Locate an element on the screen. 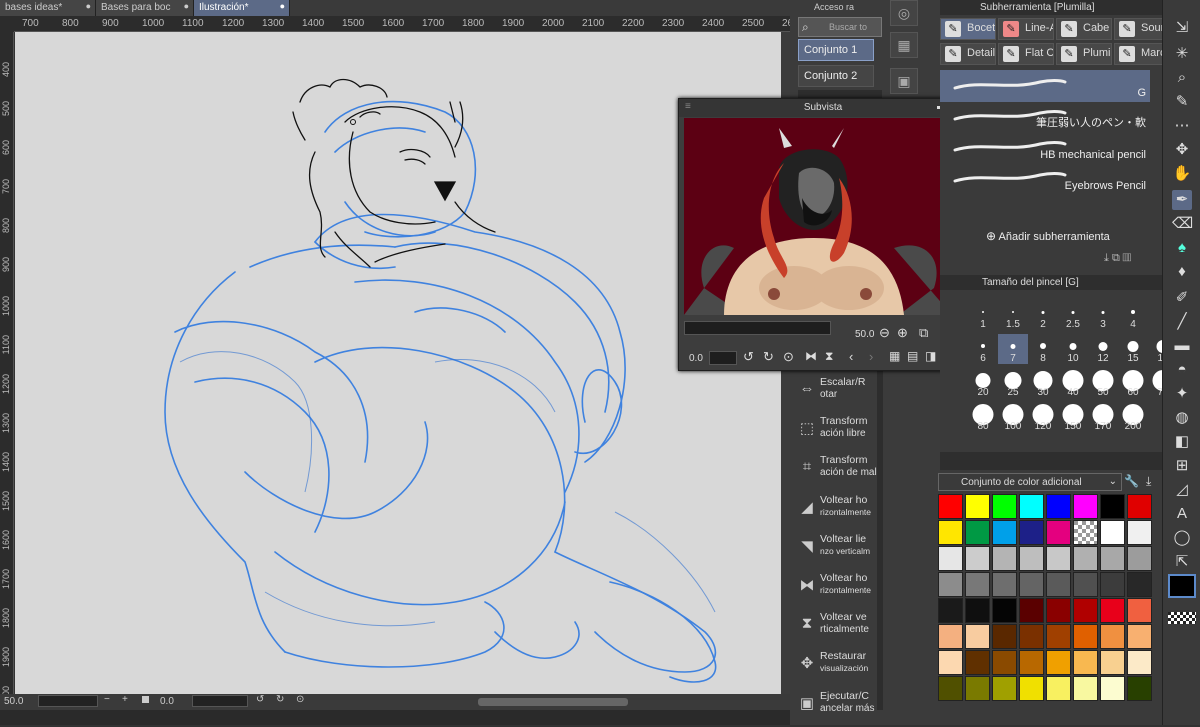  blend-icon: ♦ is located at coordinates (1182, 272).